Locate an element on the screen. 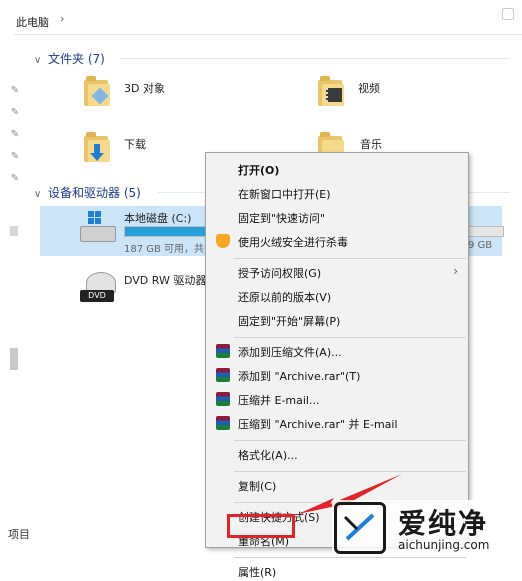  drives-group-header: ∨ 设备和驱动器 (5) is located at coordinates (87, 192).